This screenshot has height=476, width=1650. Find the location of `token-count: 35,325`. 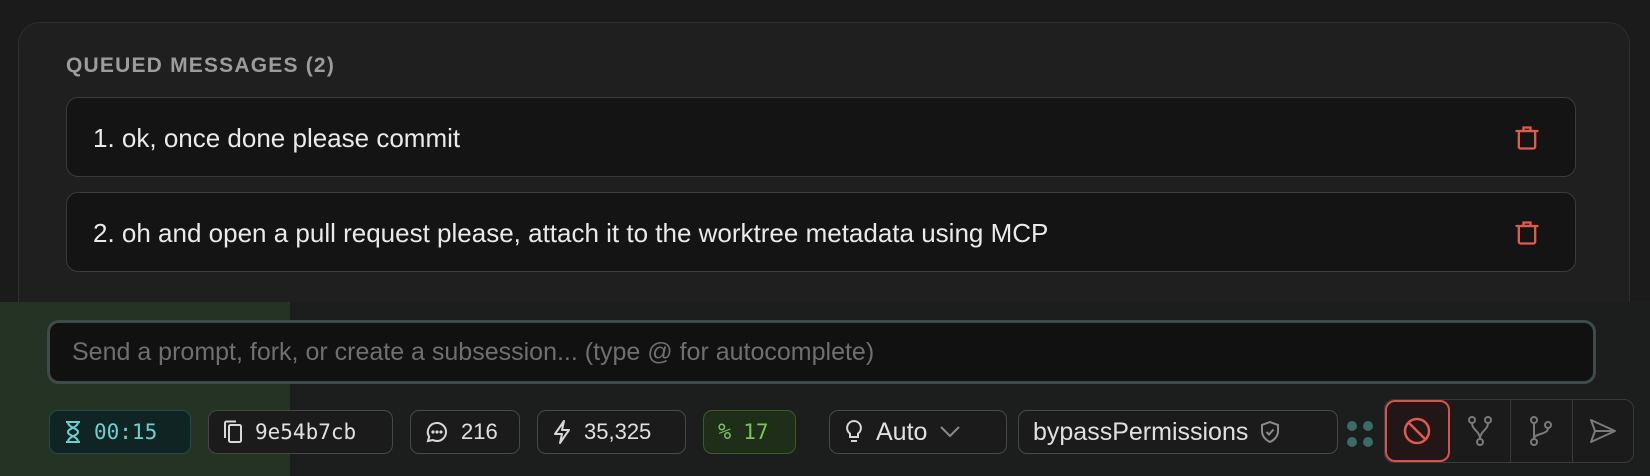

token-count: 35,325 is located at coordinates (618, 431).